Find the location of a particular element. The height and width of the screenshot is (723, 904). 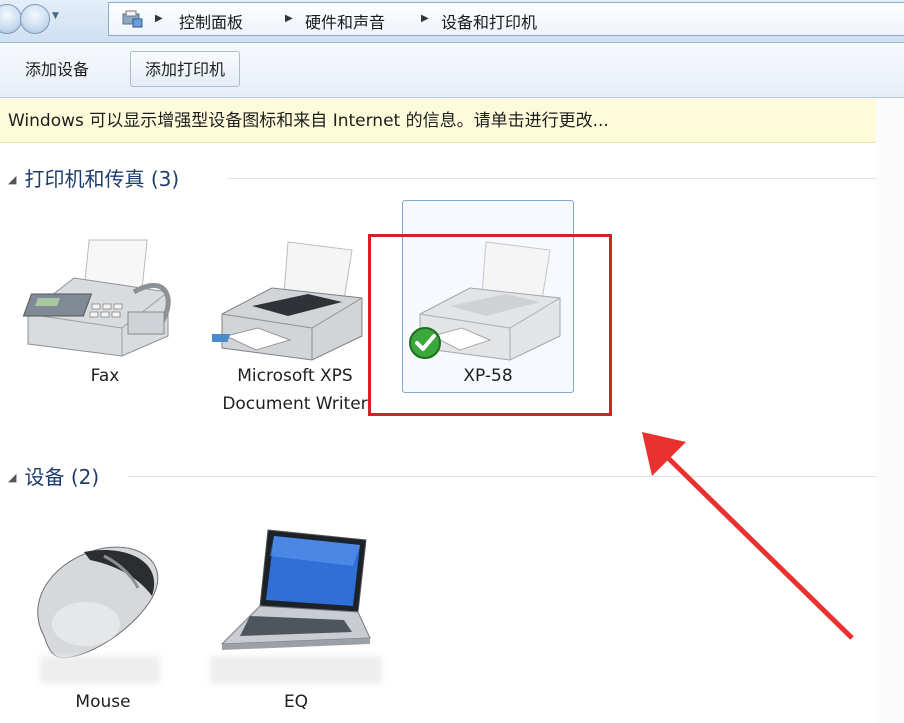

device-label-microsoft-xps: Microsoft XPS Document Writer is located at coordinates (295, 390).